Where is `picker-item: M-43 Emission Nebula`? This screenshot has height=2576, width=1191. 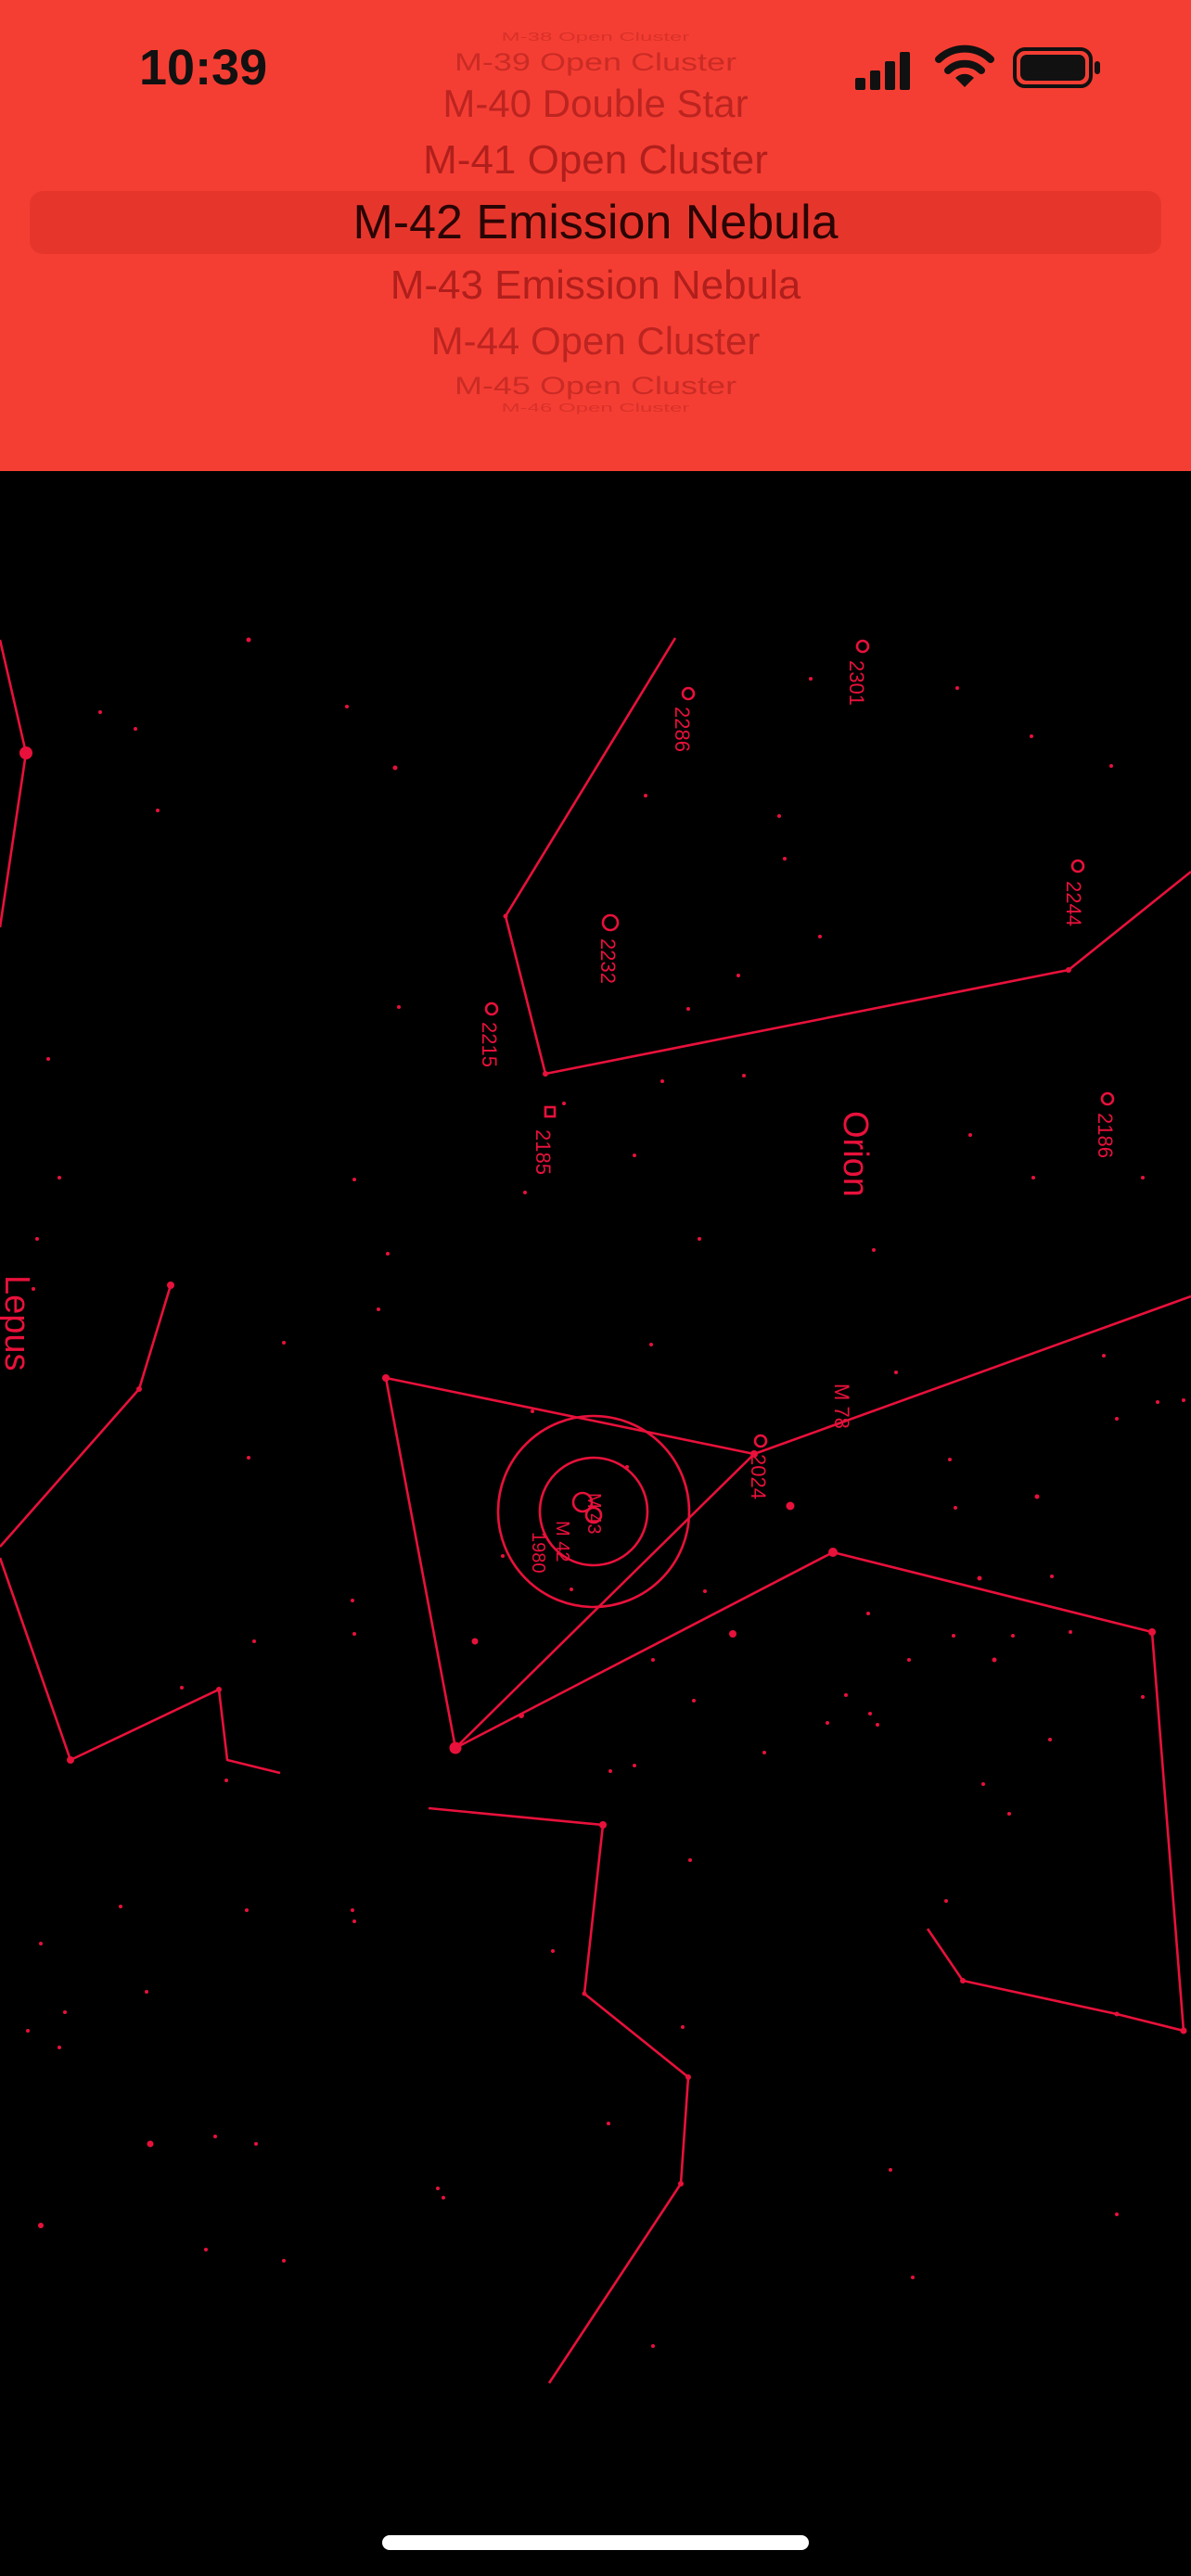
picker-item: M-43 Emission Nebula is located at coordinates (595, 286).